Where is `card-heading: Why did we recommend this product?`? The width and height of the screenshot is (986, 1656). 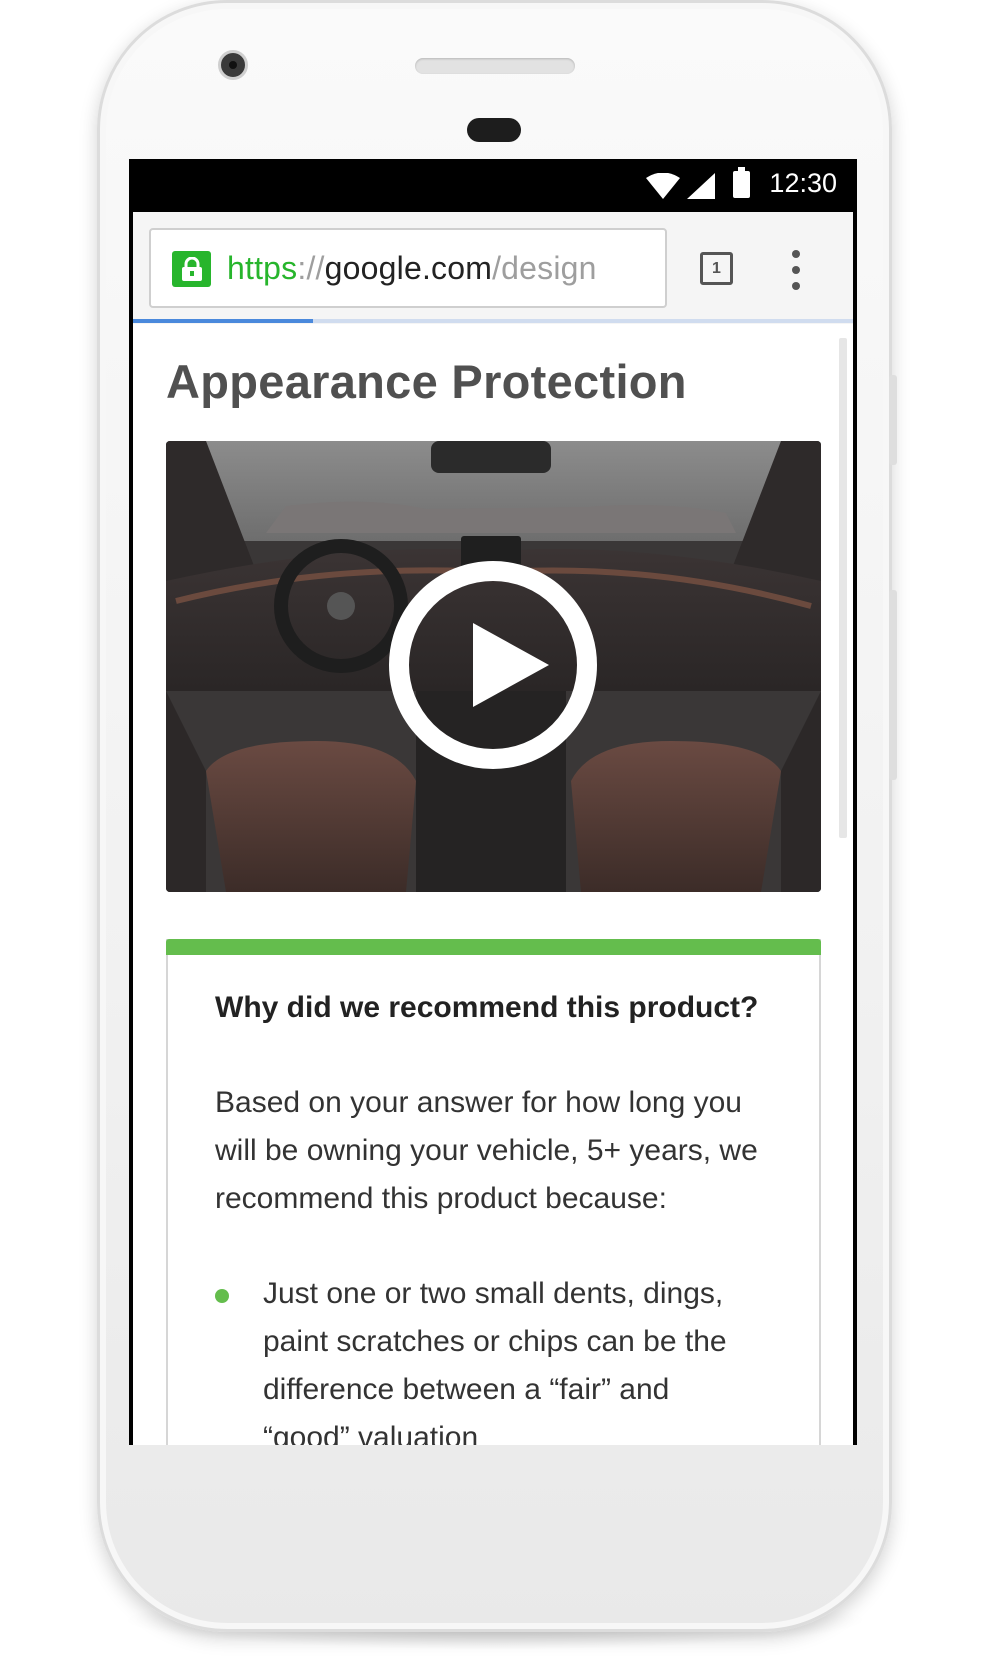 card-heading: Why did we recommend this product? is located at coordinates (487, 1007).